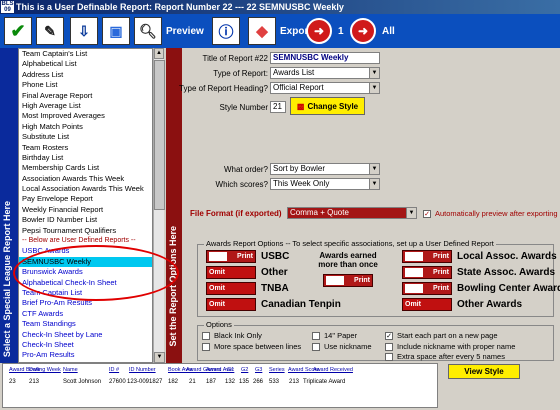 The height and width of the screenshot is (410, 560). Describe the element at coordinates (85, 64) in the screenshot. I see `report-list-item: Alphabetical List` at that location.